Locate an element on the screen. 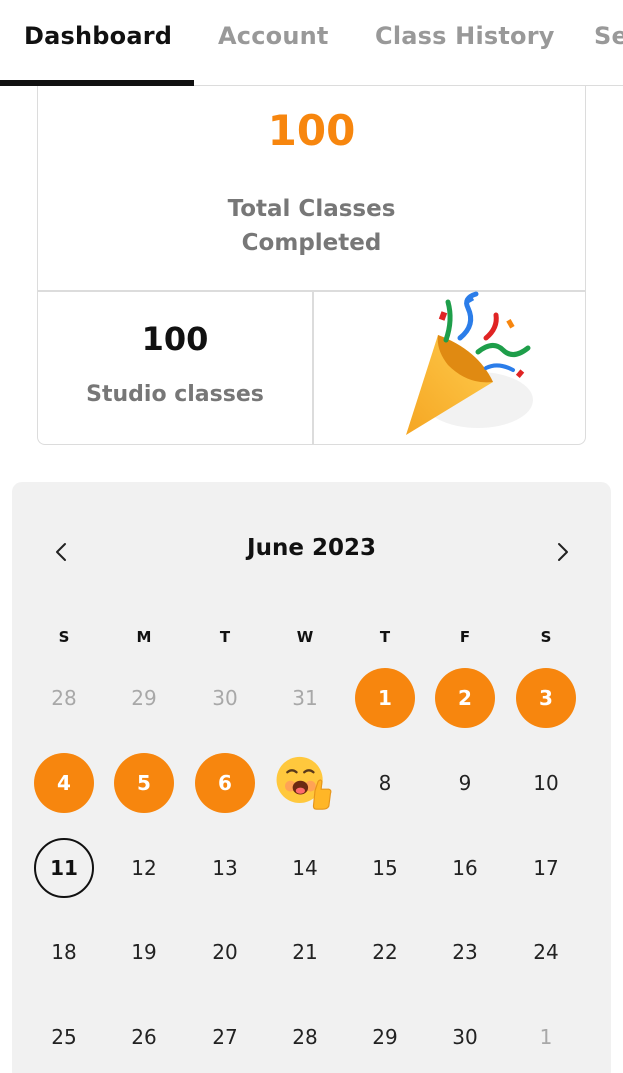  calendar-day-emoji is located at coordinates (305, 783).